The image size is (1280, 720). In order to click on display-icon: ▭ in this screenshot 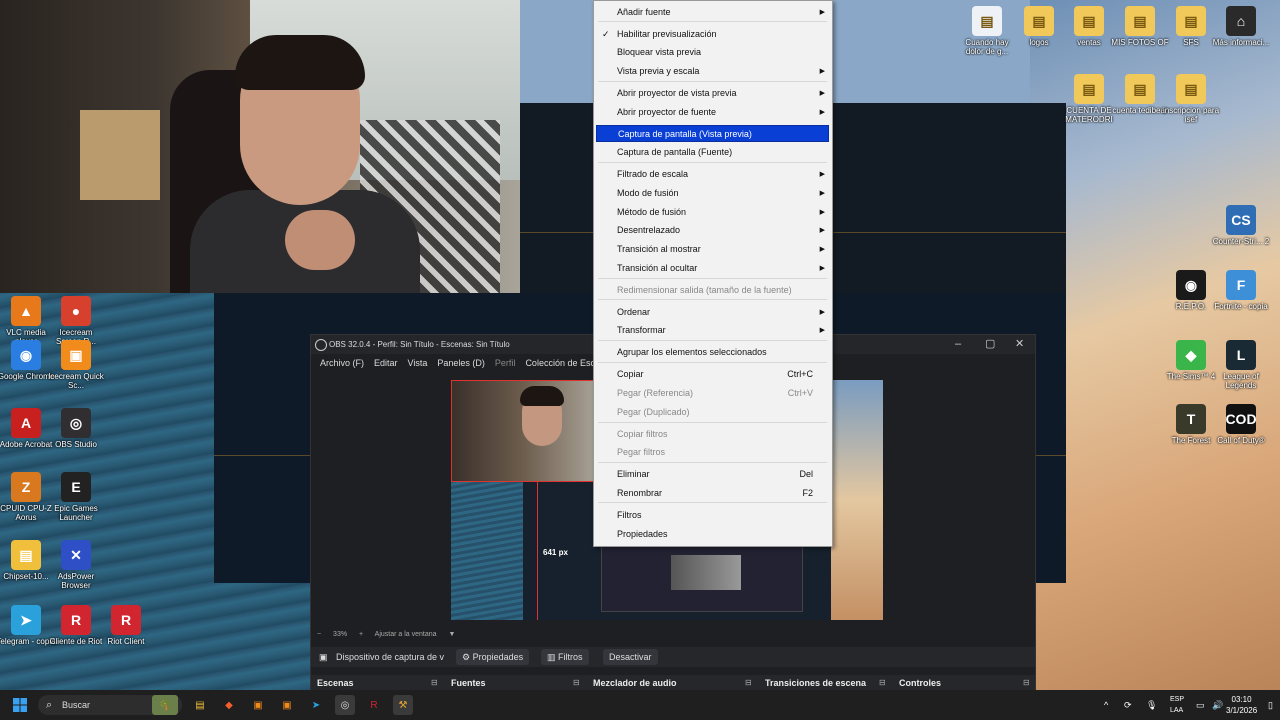, I will do `click(1200, 705)`.